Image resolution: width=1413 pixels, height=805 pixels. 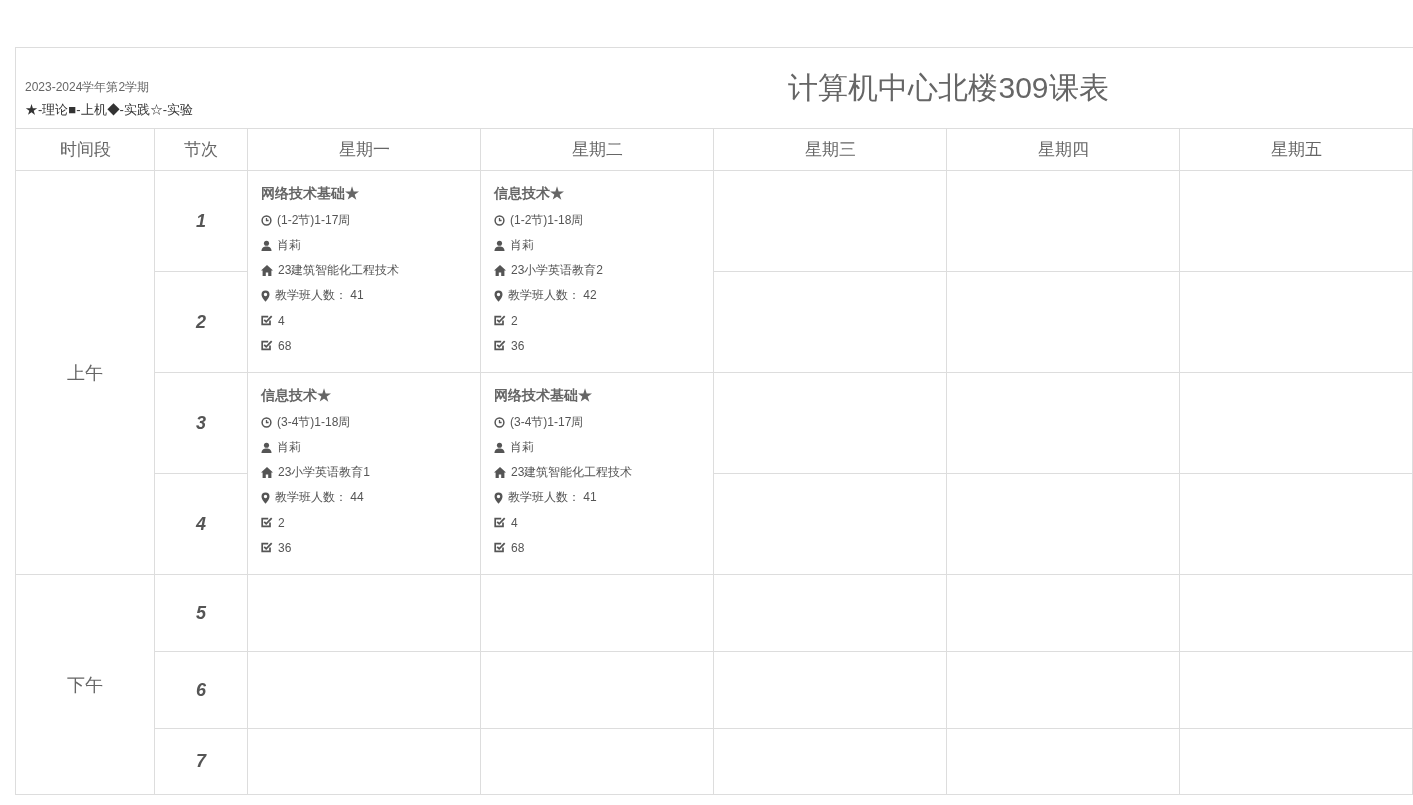 I want to click on legend-text: ★-理论■-上机◆-实践☆-实验, so click(x=110, y=110).